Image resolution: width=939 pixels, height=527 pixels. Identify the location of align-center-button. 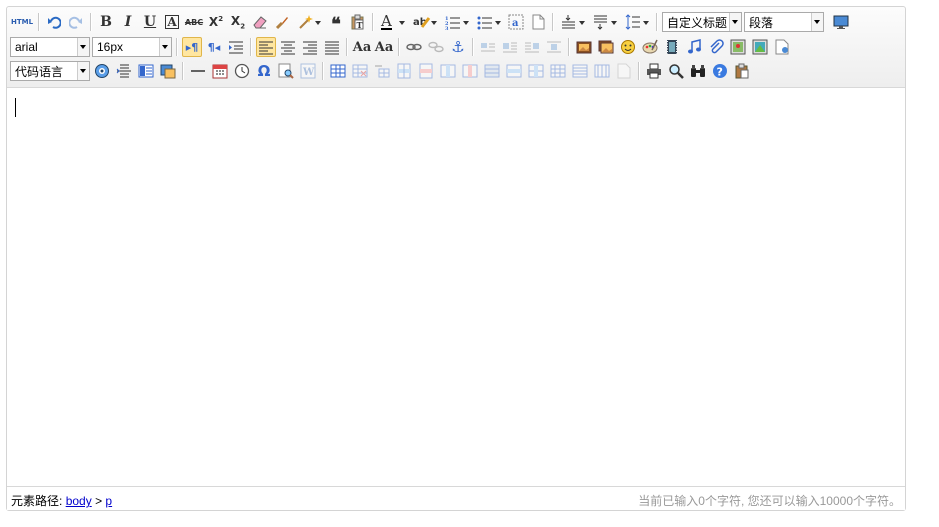
(288, 47).